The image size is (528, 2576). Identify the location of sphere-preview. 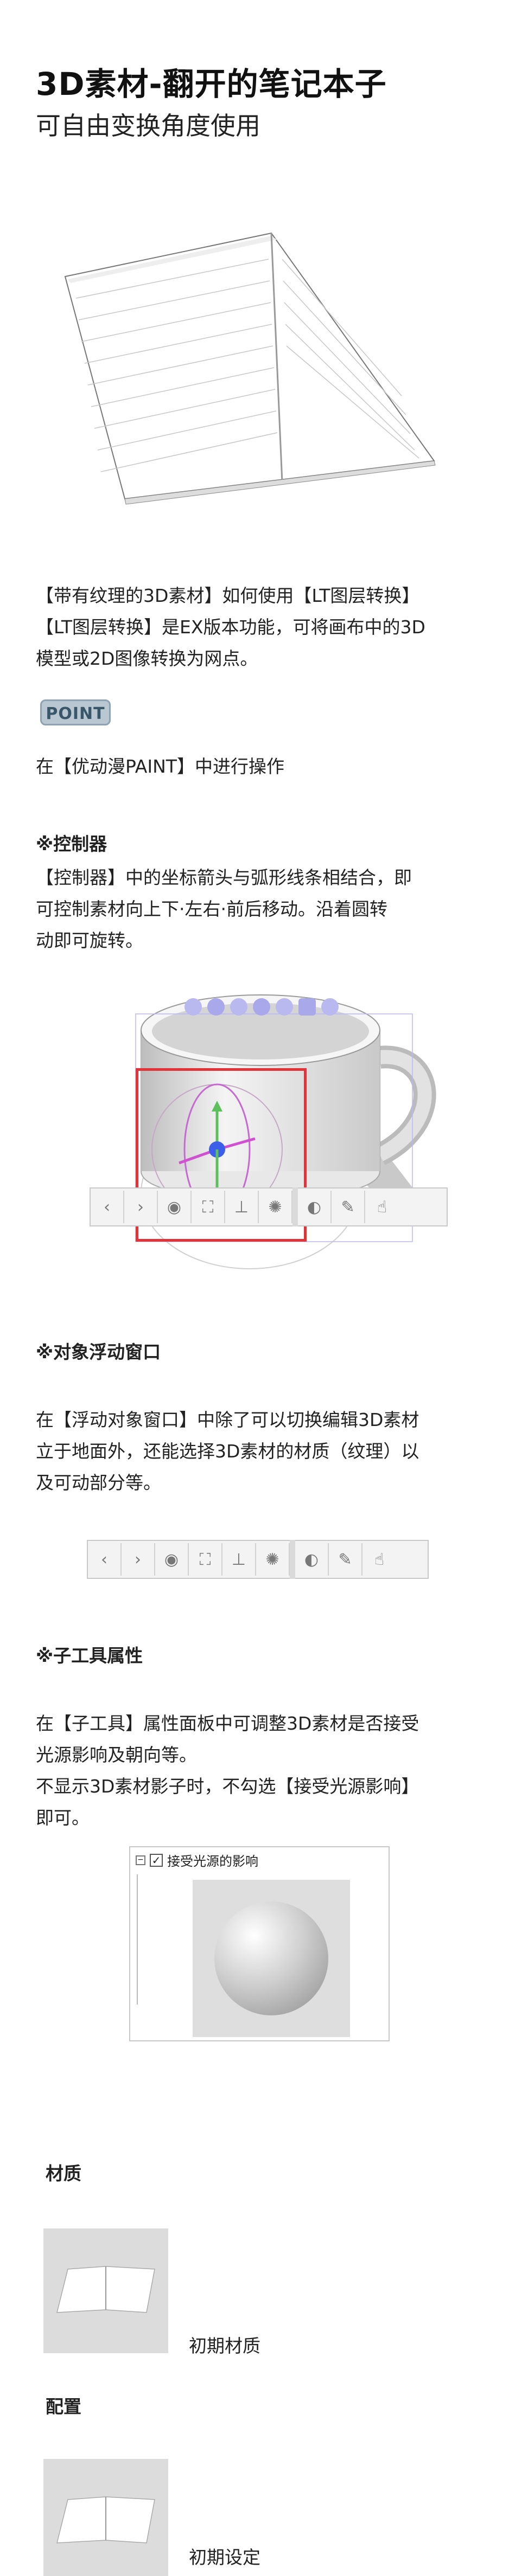
(271, 1959).